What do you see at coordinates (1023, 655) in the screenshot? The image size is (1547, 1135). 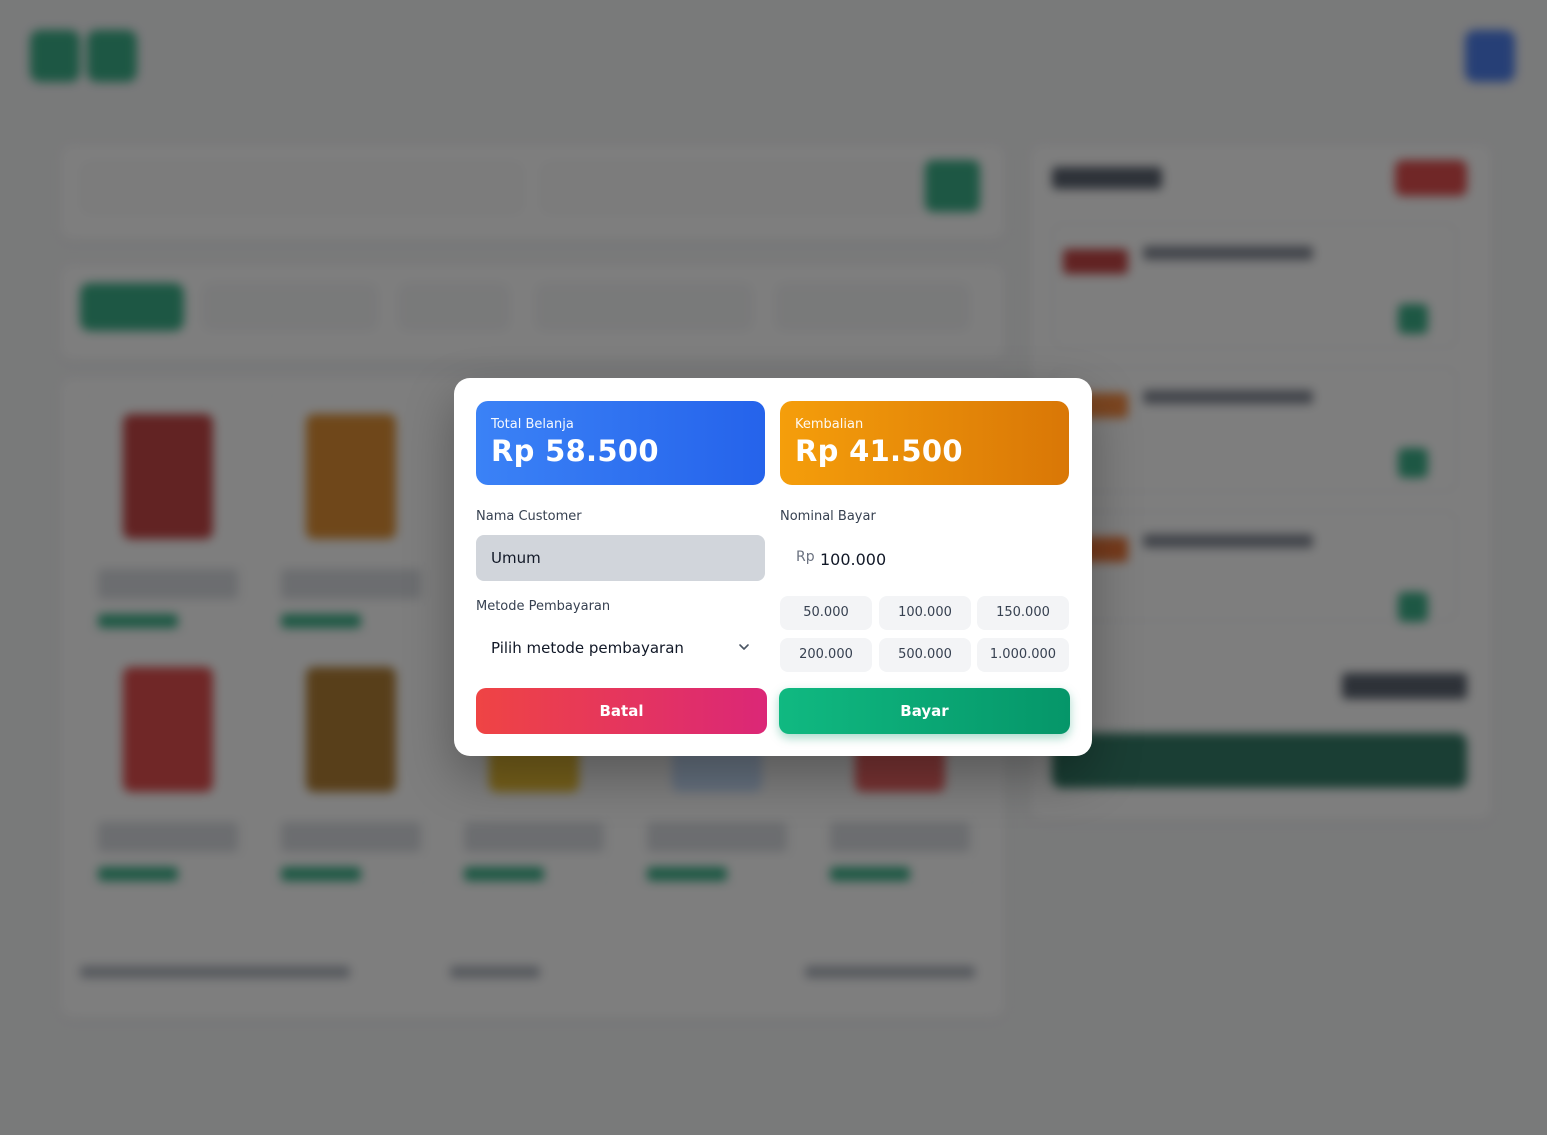 I see `quick-amount-1000000: 1.000.000` at bounding box center [1023, 655].